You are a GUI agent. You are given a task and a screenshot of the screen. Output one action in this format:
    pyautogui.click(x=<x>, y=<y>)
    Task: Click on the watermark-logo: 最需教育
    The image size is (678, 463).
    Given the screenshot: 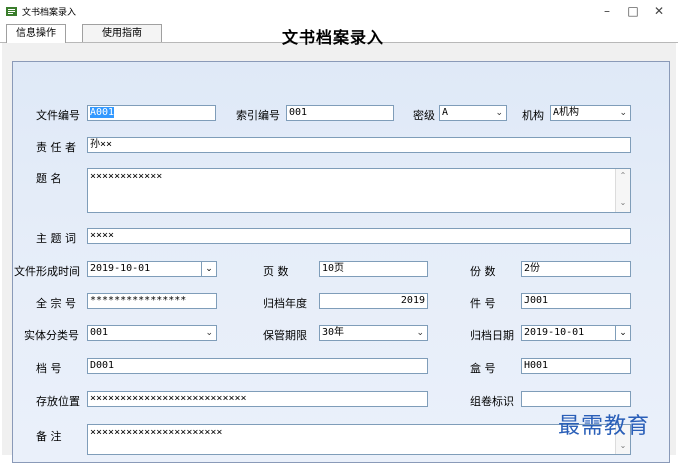 What is the action you would take?
    pyautogui.click(x=604, y=426)
    